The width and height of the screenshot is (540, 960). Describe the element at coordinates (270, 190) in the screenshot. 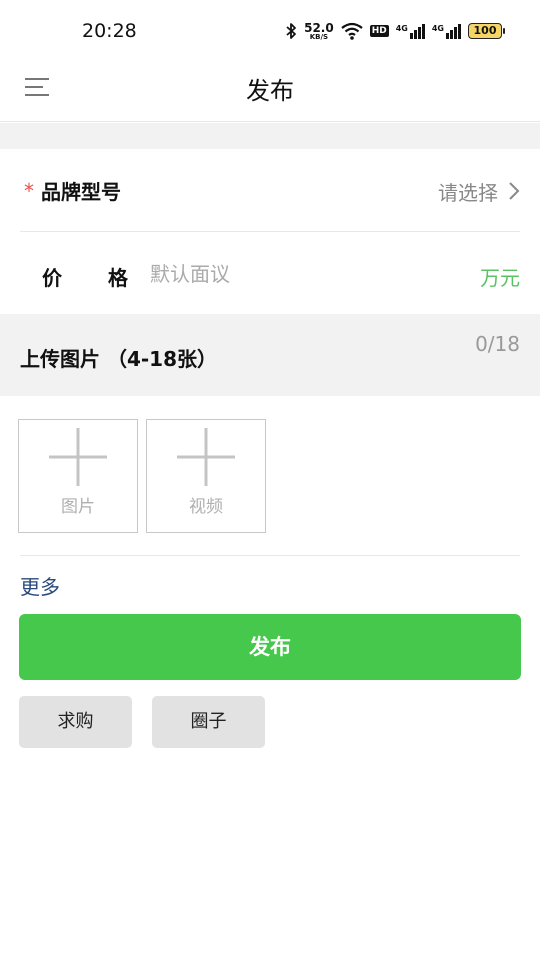

I see `brand-model-row: * 品牌型号 请选择` at that location.